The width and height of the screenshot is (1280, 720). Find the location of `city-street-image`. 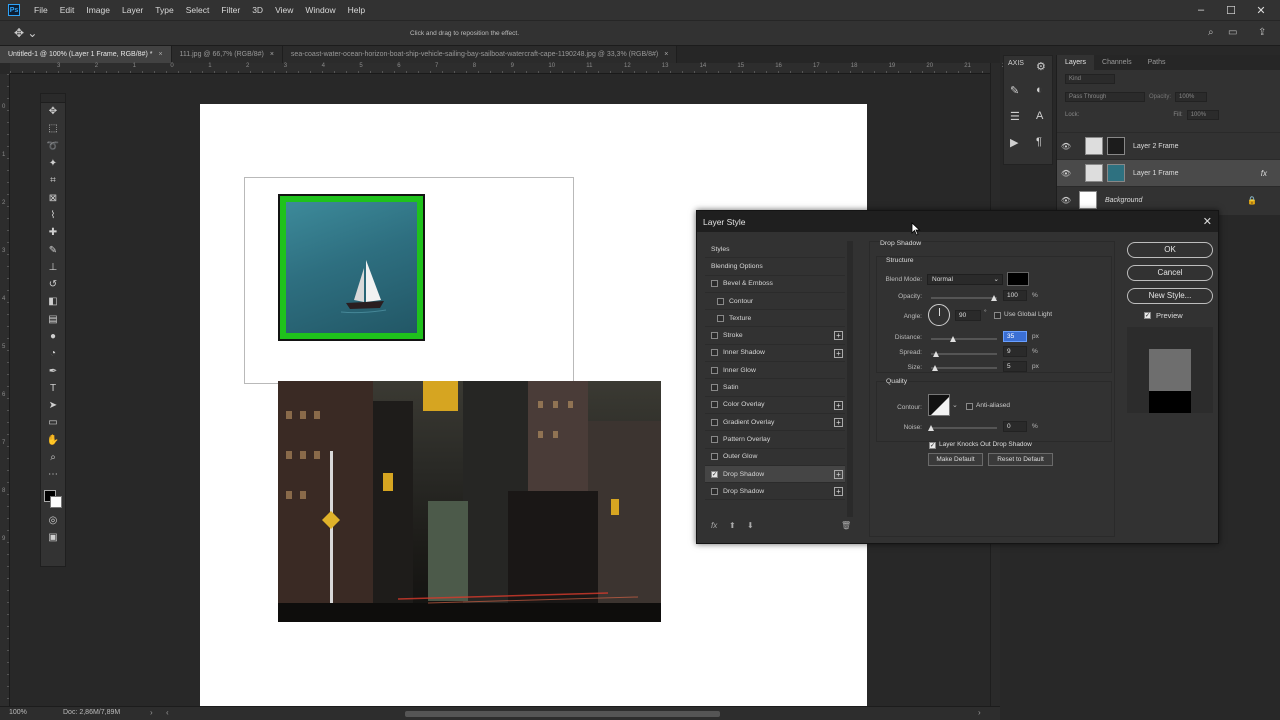

city-street-image is located at coordinates (469, 501).